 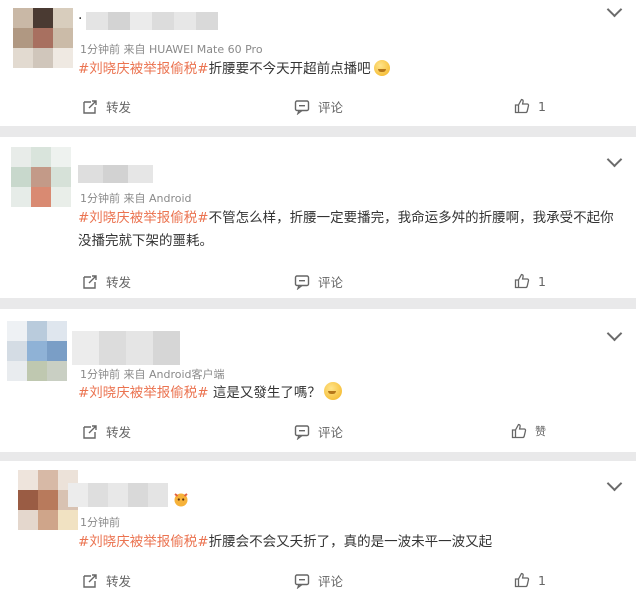 What do you see at coordinates (152, 374) in the screenshot?
I see `post-meta: 1分钟前 来自 Android客户端` at bounding box center [152, 374].